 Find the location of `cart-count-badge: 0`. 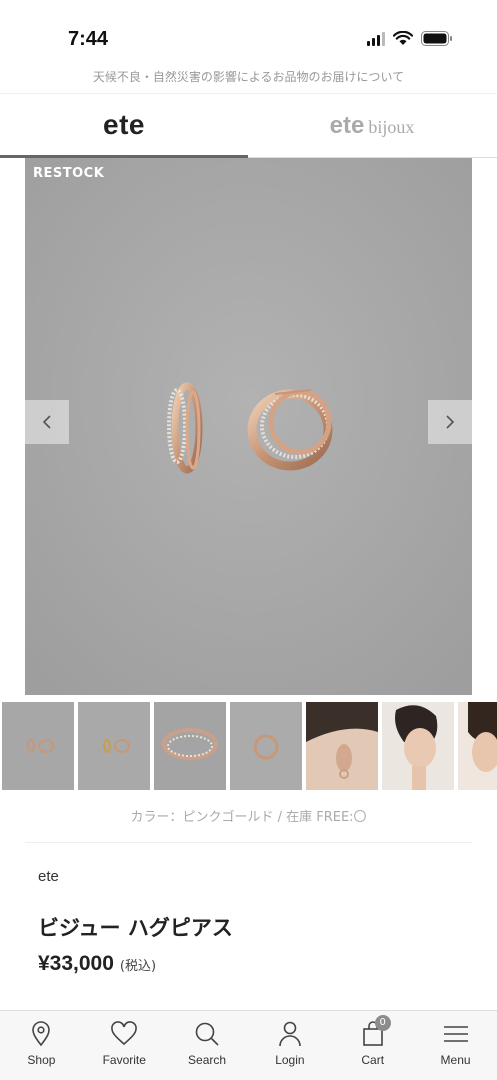

cart-count-badge: 0 is located at coordinates (382, 1023).